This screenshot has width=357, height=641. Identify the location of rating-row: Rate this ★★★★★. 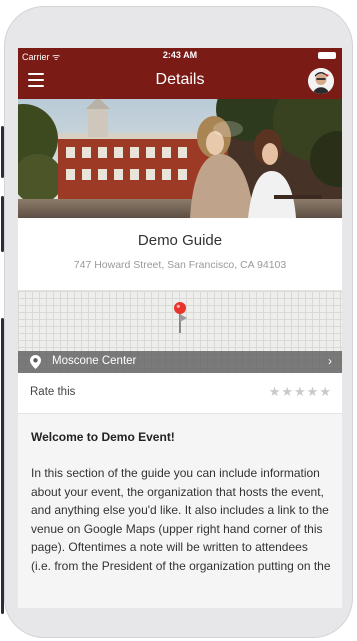
(180, 393).